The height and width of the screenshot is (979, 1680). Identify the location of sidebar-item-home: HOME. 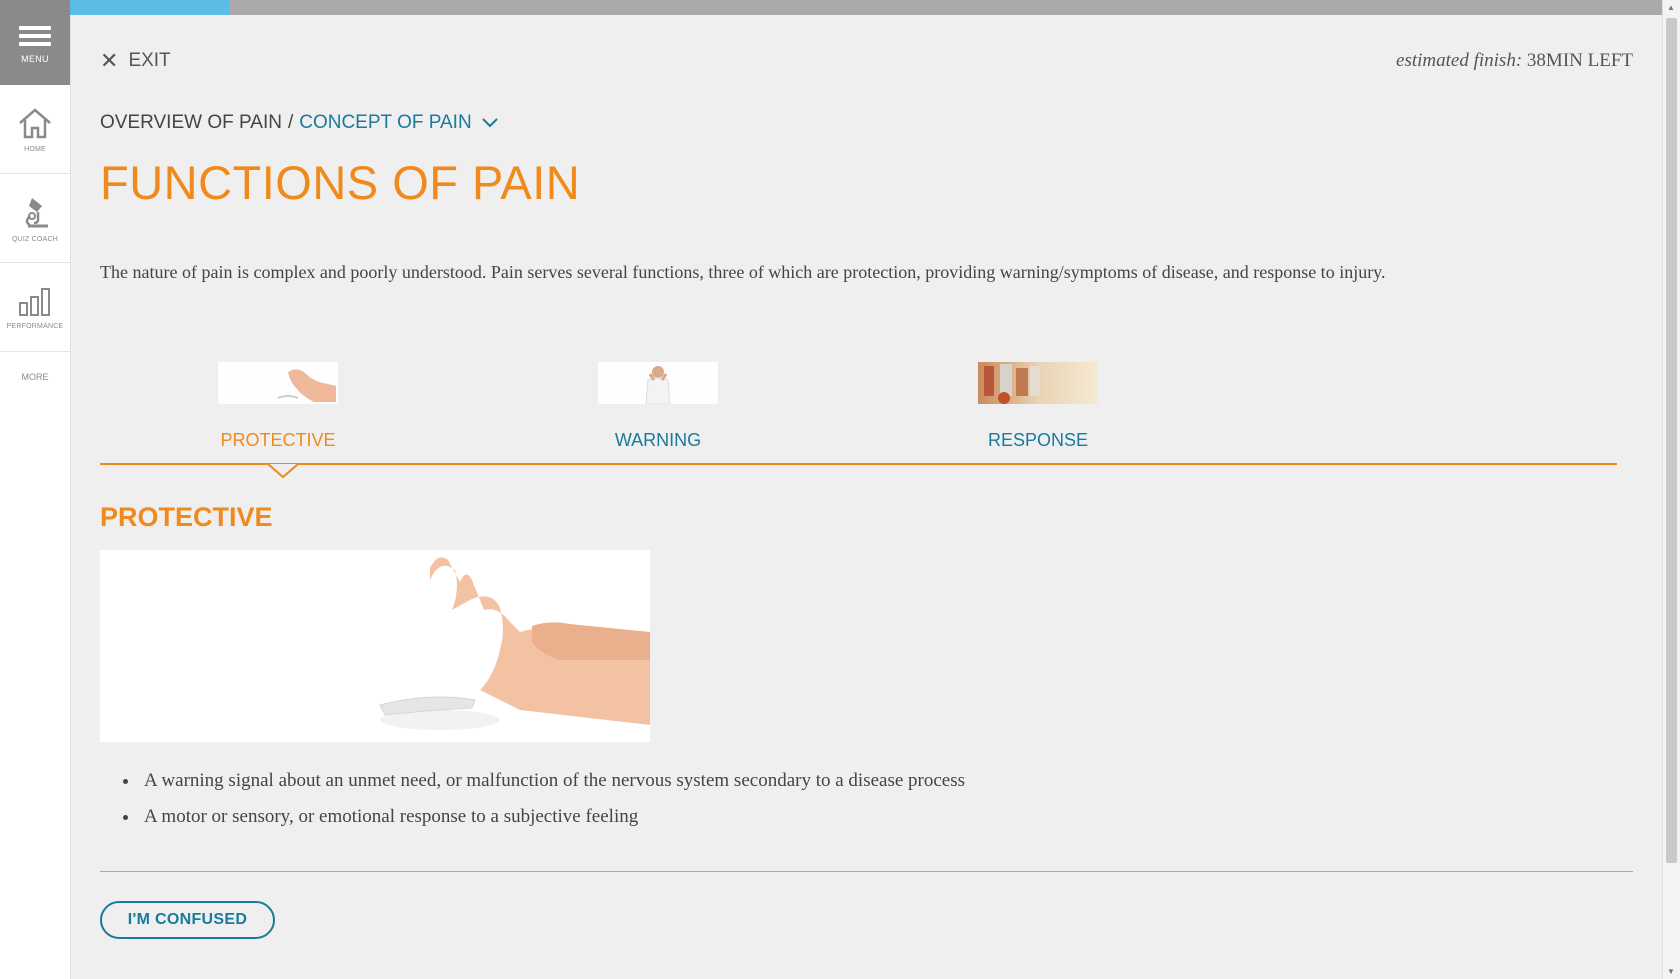
(35, 129).